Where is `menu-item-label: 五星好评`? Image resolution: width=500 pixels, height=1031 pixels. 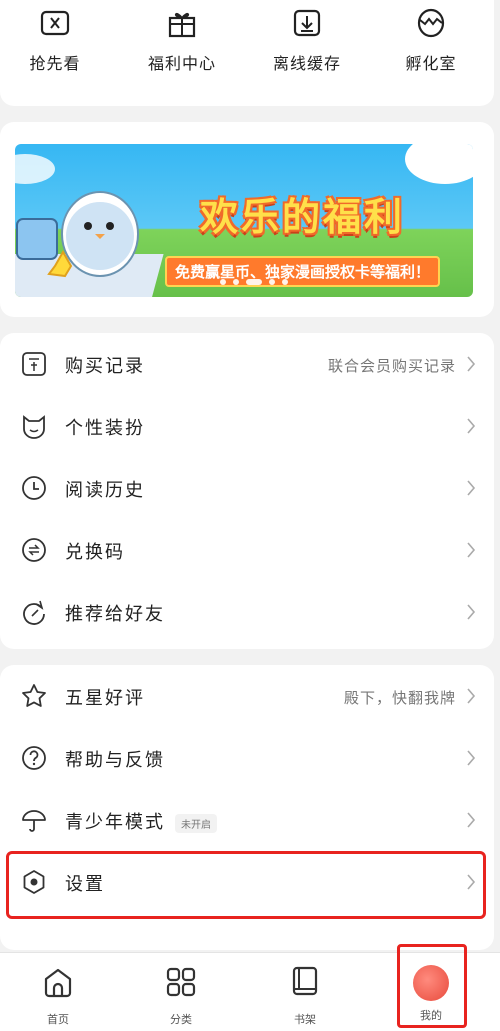
menu-item-label: 五星好评 is located at coordinates (105, 698).